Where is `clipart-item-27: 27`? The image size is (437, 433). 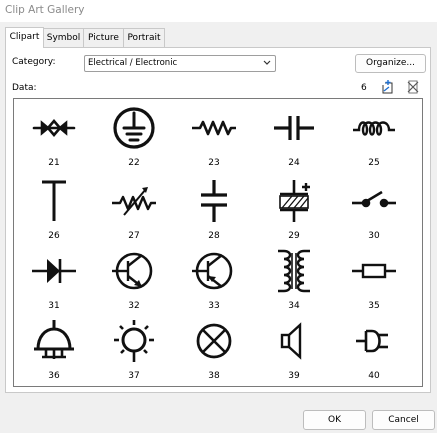 clipart-item-27: 27 is located at coordinates (134, 213).